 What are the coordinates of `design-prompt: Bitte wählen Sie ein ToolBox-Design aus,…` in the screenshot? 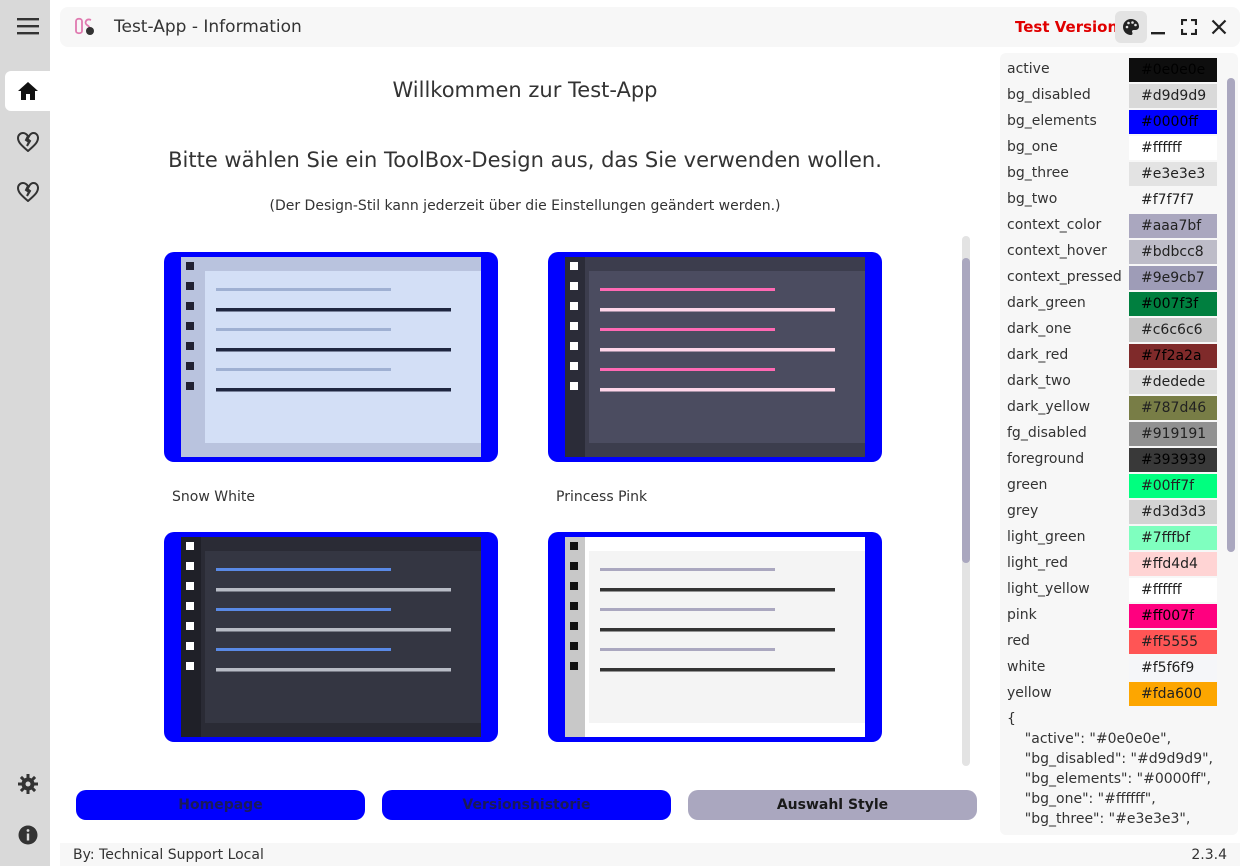 It's located at (525, 160).